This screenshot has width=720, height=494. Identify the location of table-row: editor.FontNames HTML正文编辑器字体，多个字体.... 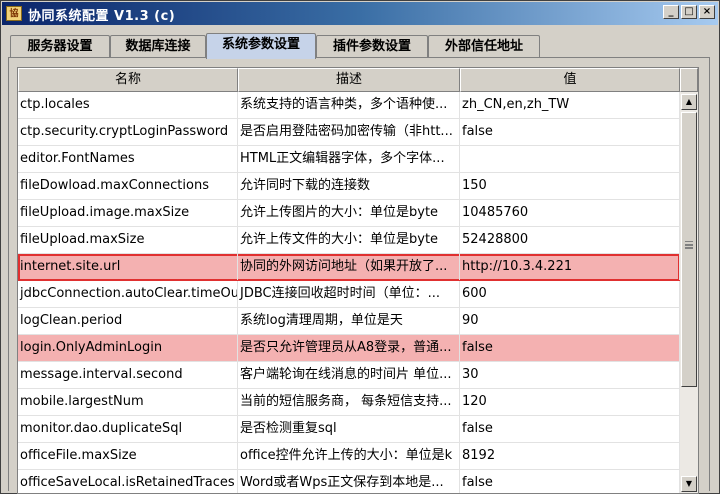
(349, 159).